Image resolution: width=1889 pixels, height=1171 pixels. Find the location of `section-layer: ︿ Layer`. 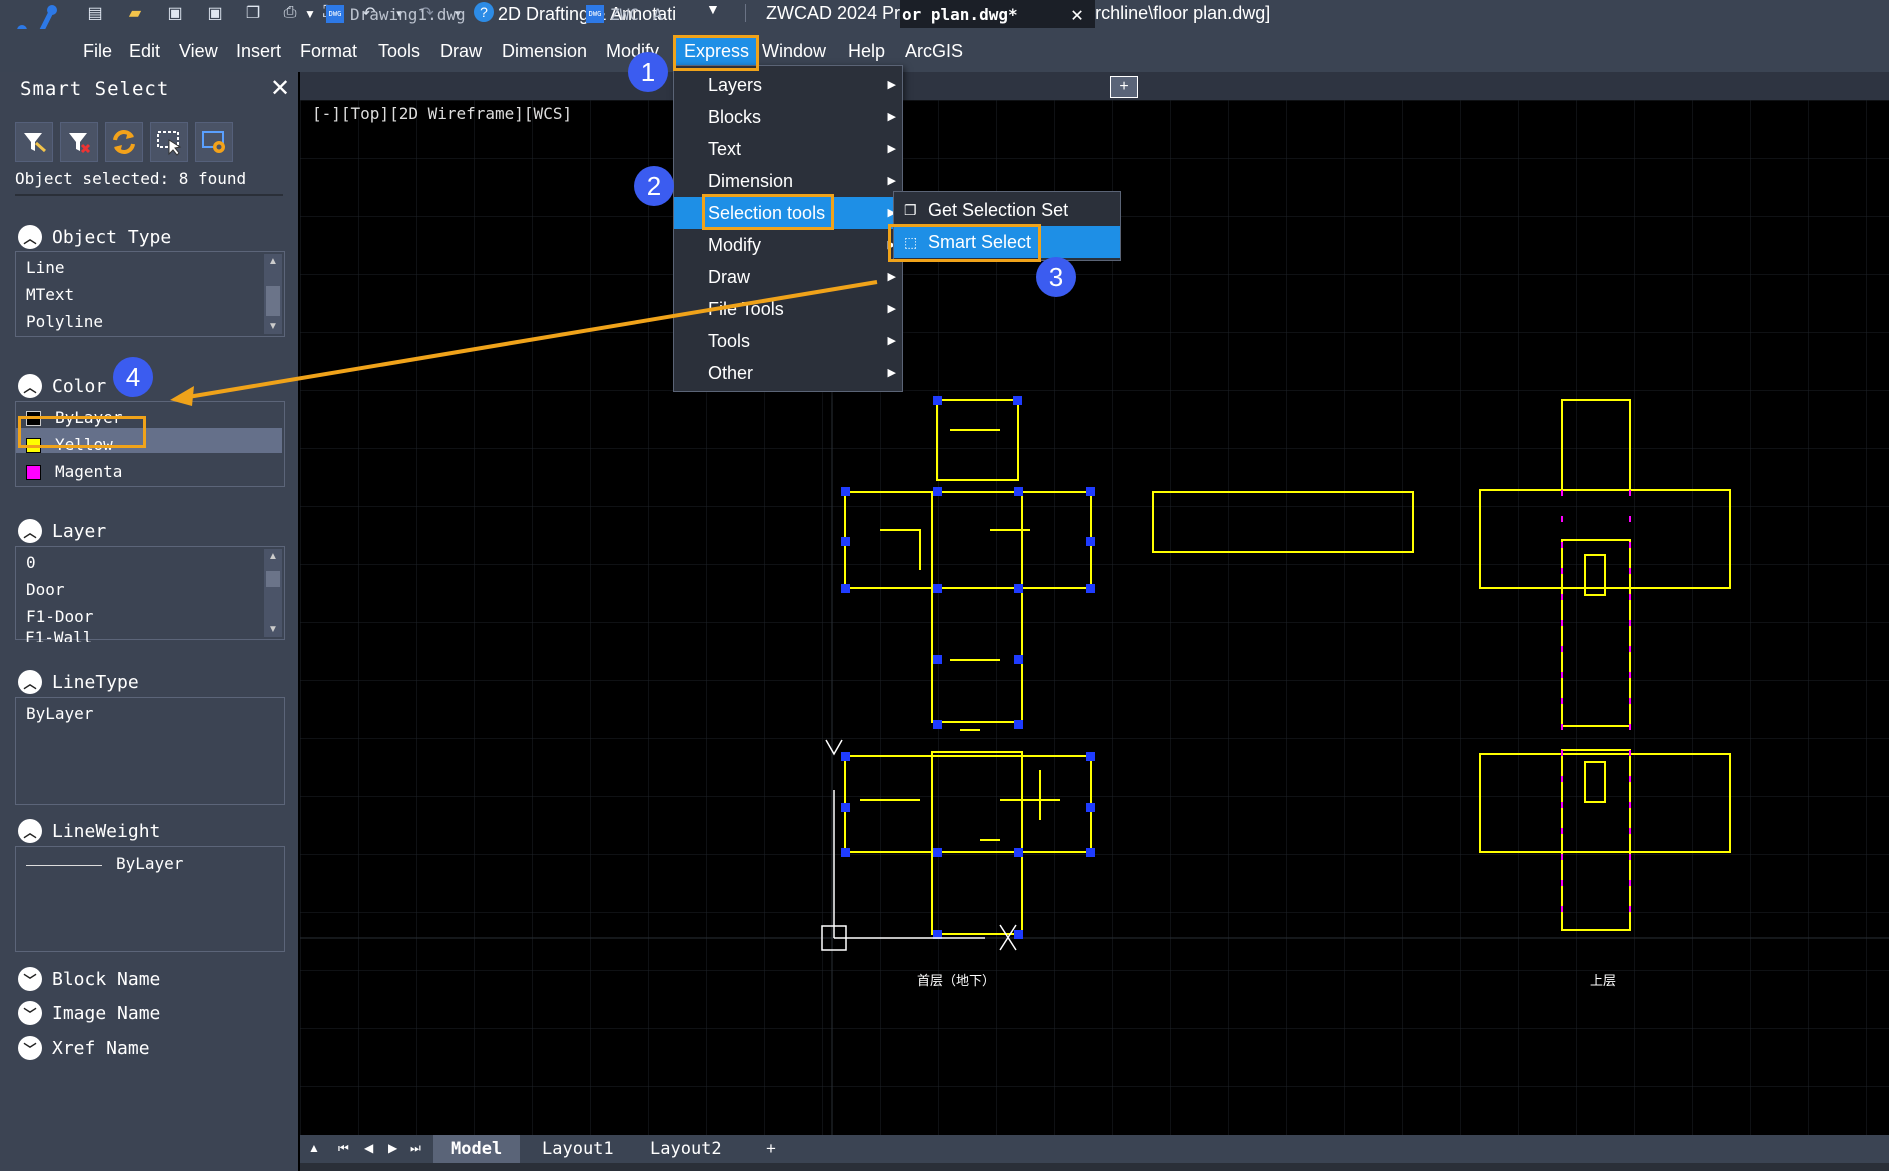

section-layer: ︿ Layer is located at coordinates (62, 531).